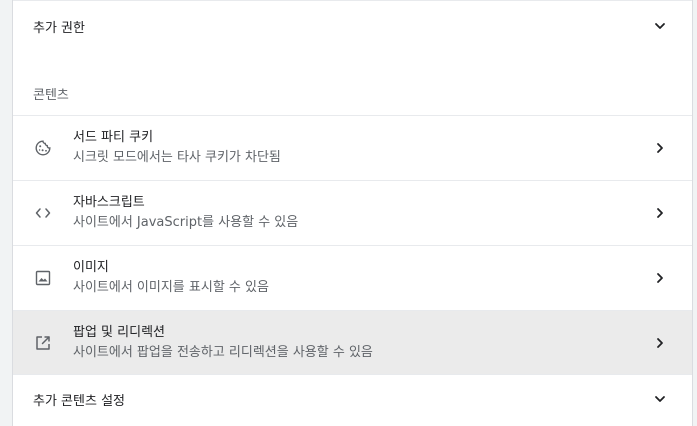  Describe the element at coordinates (91, 267) in the screenshot. I see `item-title: 이미지` at that location.